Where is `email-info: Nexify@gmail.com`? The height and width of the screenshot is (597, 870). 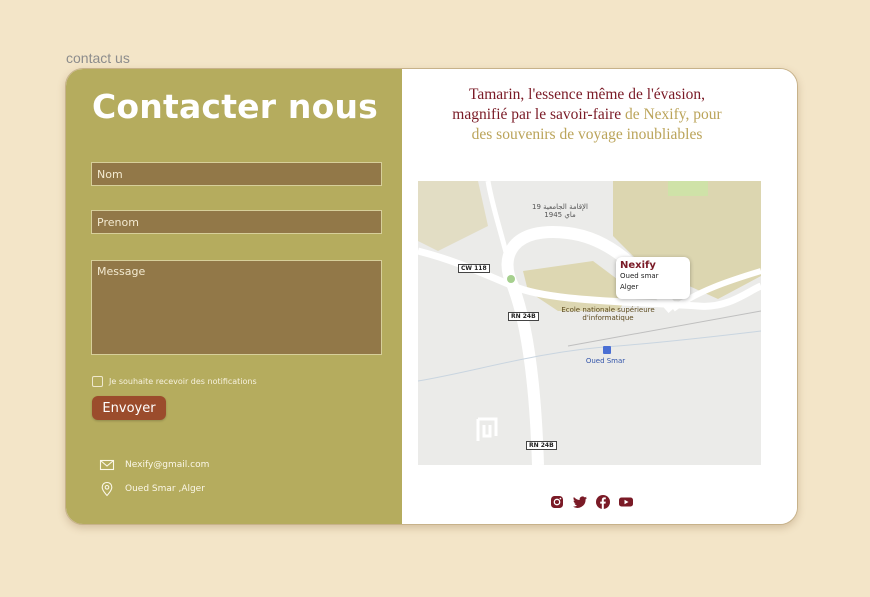 email-info: Nexify@gmail.com is located at coordinates (154, 465).